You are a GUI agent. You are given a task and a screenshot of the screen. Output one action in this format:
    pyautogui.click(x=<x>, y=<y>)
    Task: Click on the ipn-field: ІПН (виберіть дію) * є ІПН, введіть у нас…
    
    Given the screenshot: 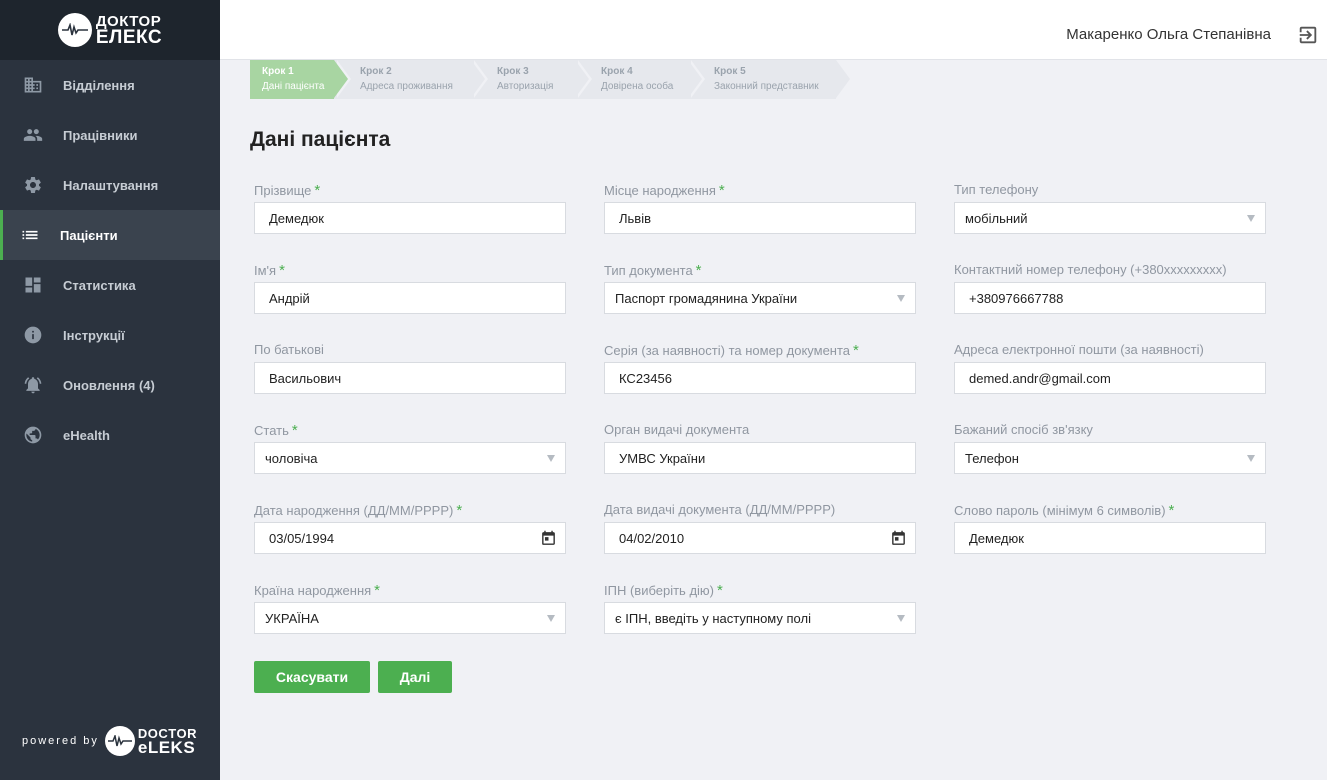 What is the action you would take?
    pyautogui.click(x=760, y=608)
    